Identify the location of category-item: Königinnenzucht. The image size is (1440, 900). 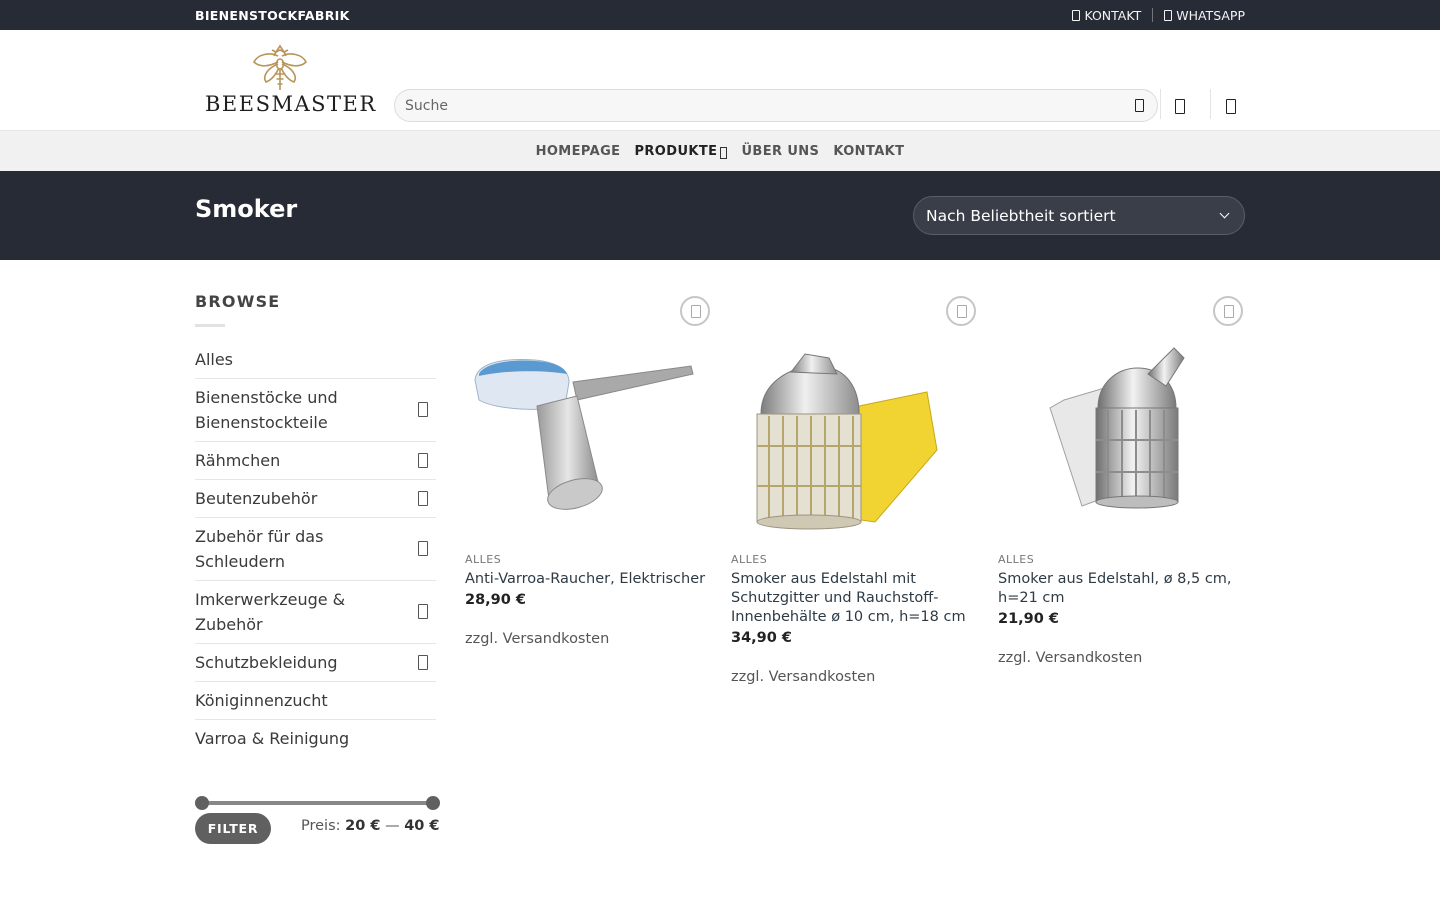
(315, 701).